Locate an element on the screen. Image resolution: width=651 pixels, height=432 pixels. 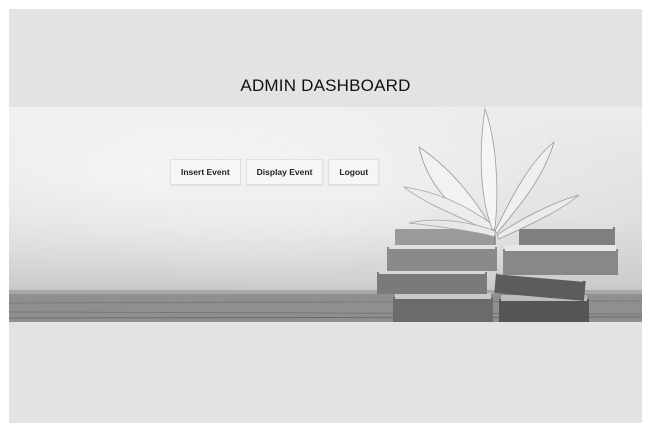
insert-event-button: Insert Event is located at coordinates (205, 172).